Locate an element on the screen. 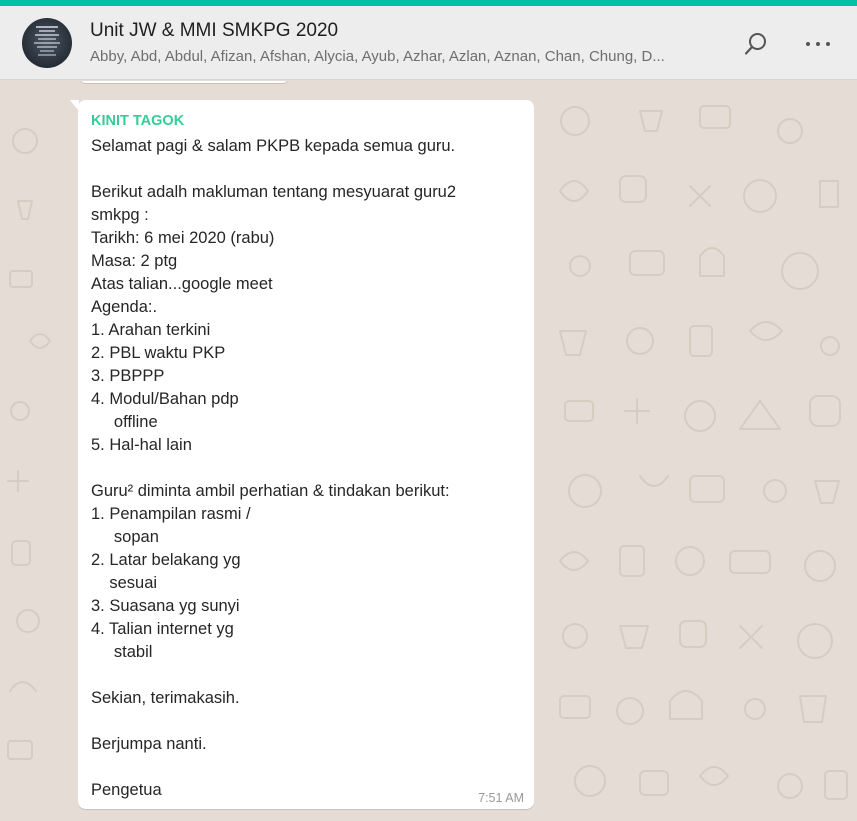  message-line: Sekian, terimakasih. is located at coordinates (165, 698).